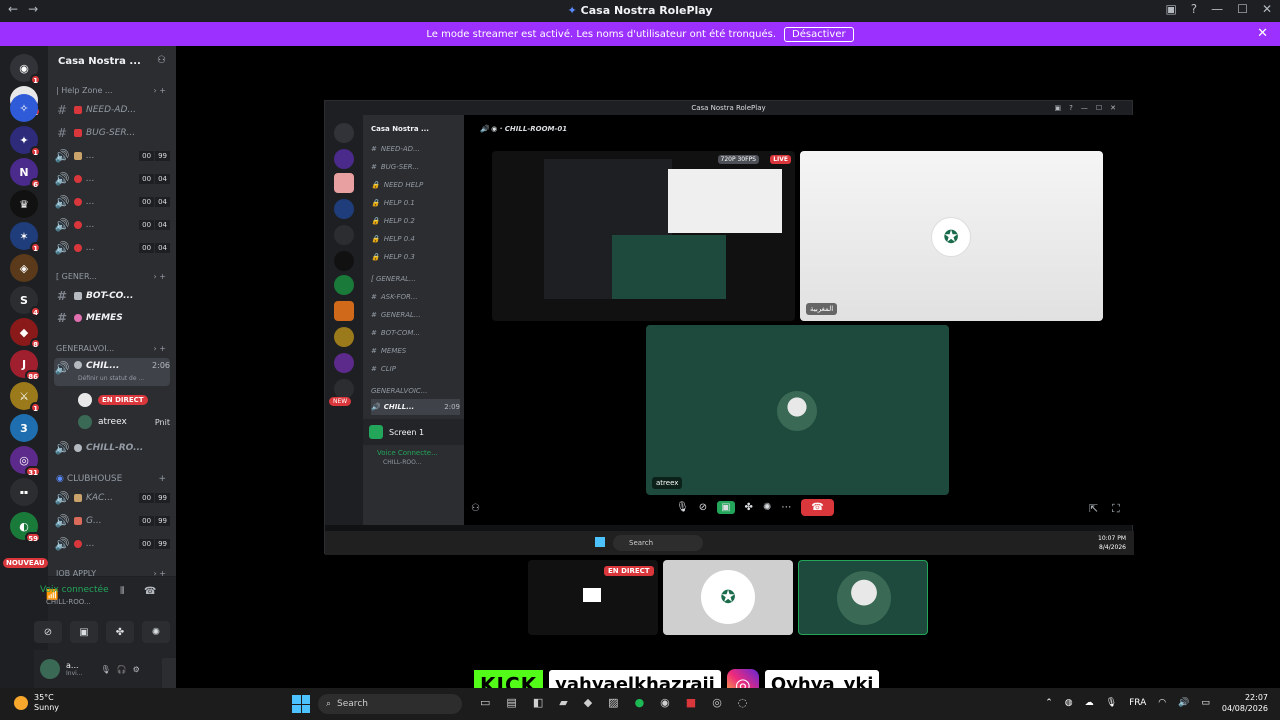  Describe the element at coordinates (593, 597) in the screenshot. I see `preview-screen: EN DIRECT` at that location.